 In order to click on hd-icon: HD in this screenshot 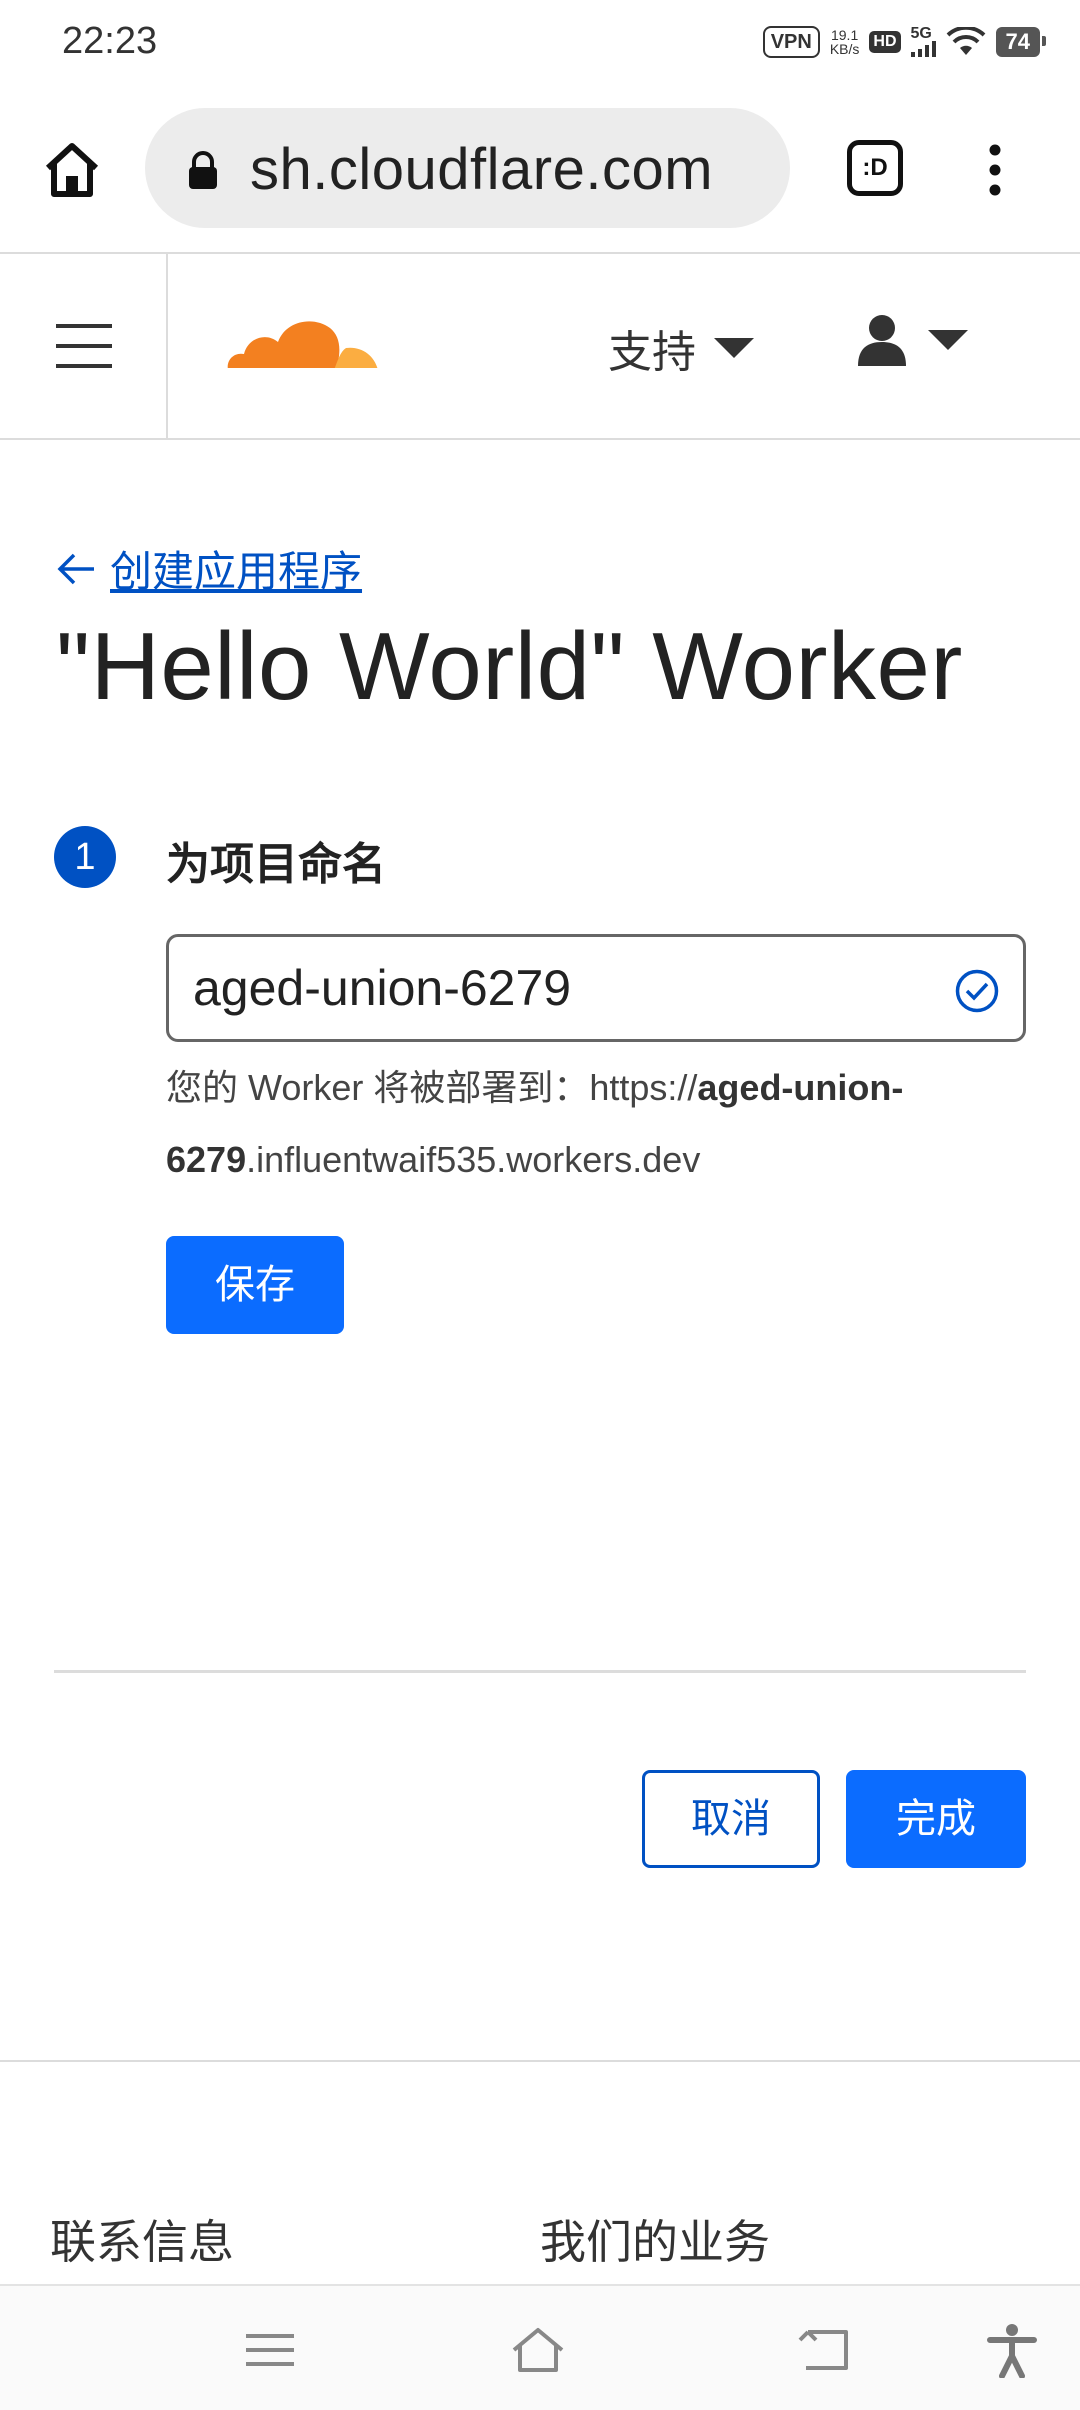, I will do `click(885, 42)`.